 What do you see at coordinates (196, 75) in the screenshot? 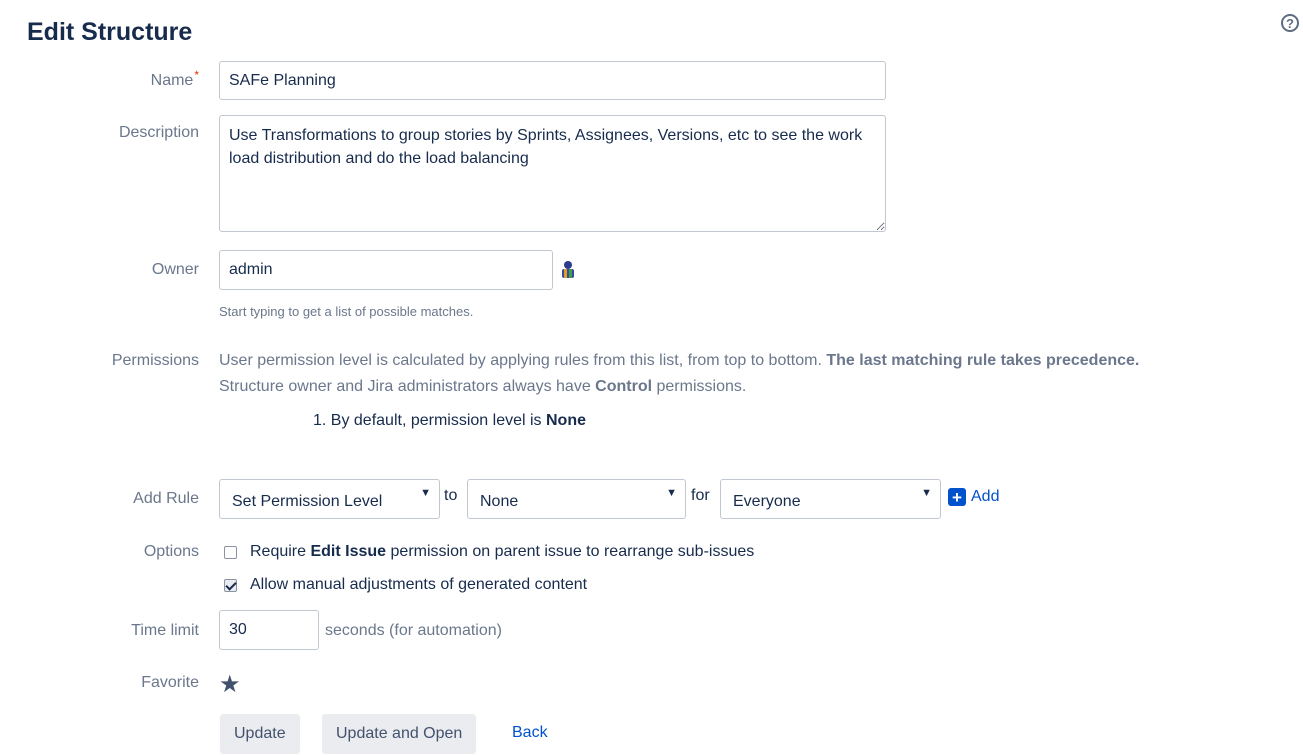
I see `required-marker: *` at bounding box center [196, 75].